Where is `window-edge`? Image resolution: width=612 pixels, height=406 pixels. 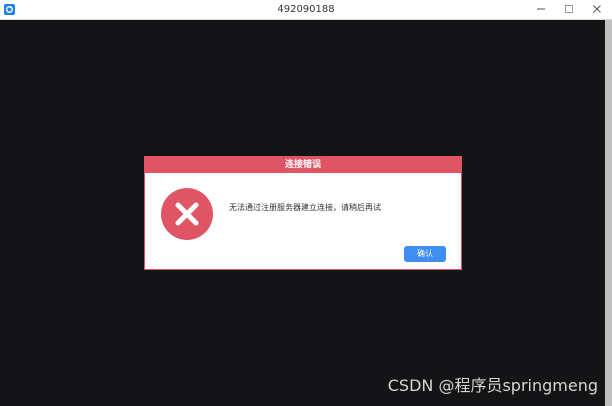 window-edge is located at coordinates (608, 213).